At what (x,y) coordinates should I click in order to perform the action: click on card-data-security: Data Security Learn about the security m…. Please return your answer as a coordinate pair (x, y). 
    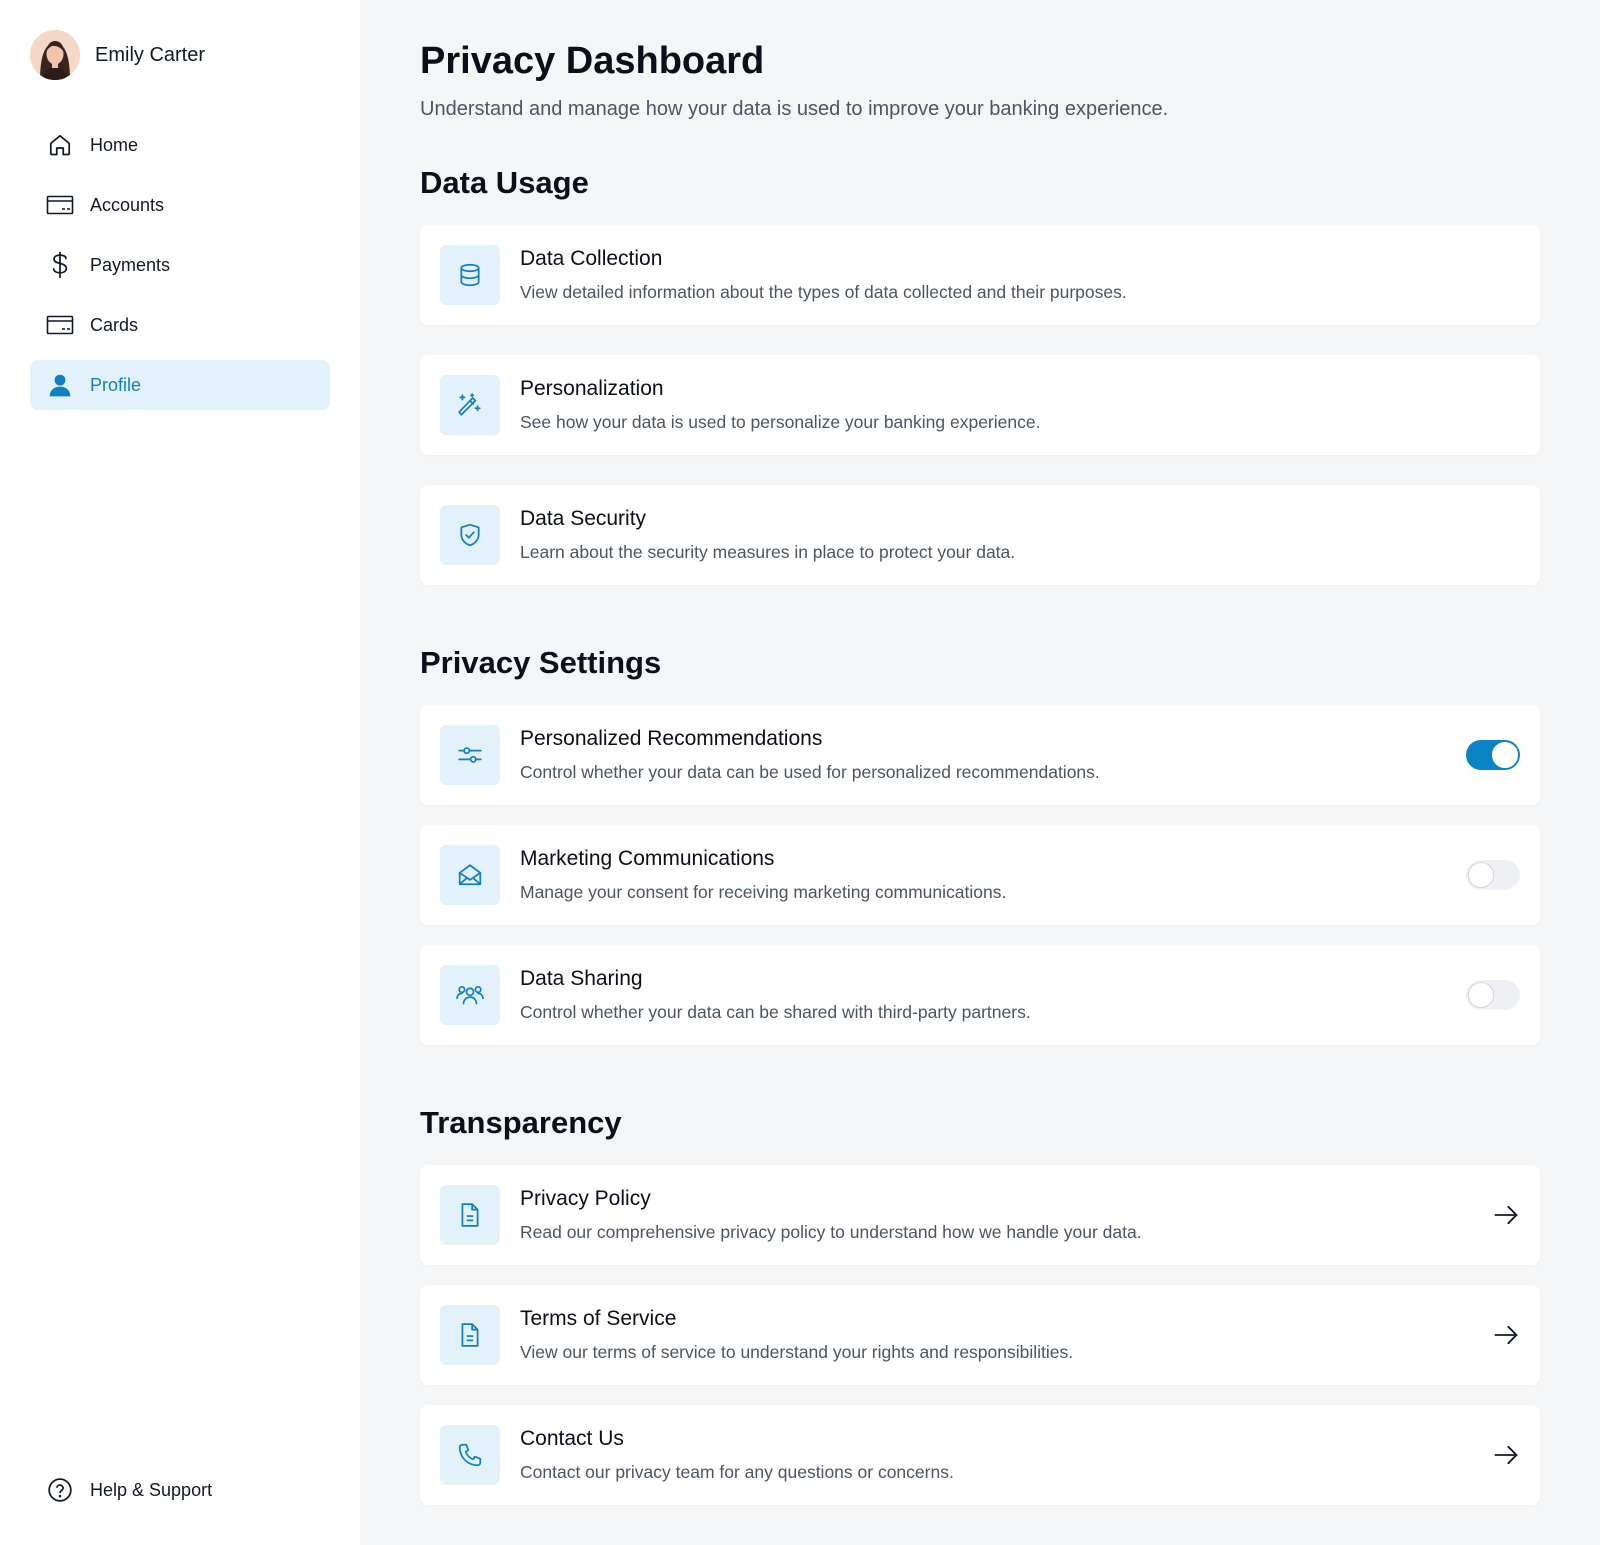
    Looking at the image, I should click on (980, 535).